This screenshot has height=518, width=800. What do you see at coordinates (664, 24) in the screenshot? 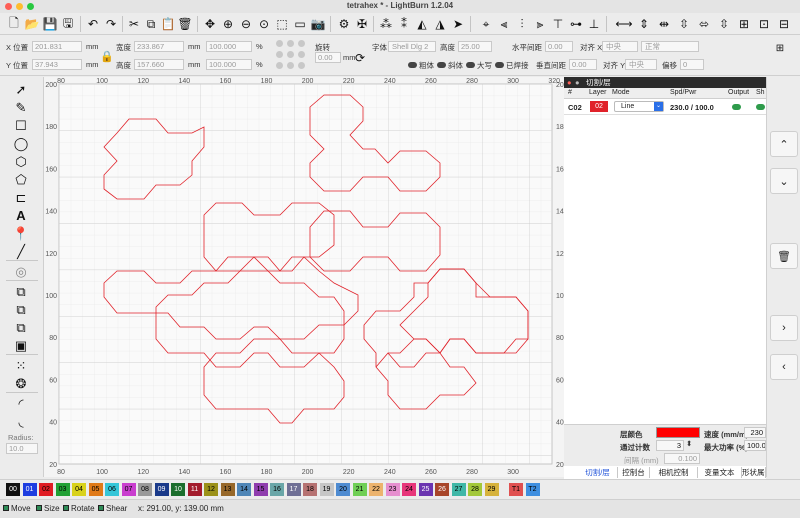
I see `space-h-icon: ⇹` at bounding box center [664, 24].